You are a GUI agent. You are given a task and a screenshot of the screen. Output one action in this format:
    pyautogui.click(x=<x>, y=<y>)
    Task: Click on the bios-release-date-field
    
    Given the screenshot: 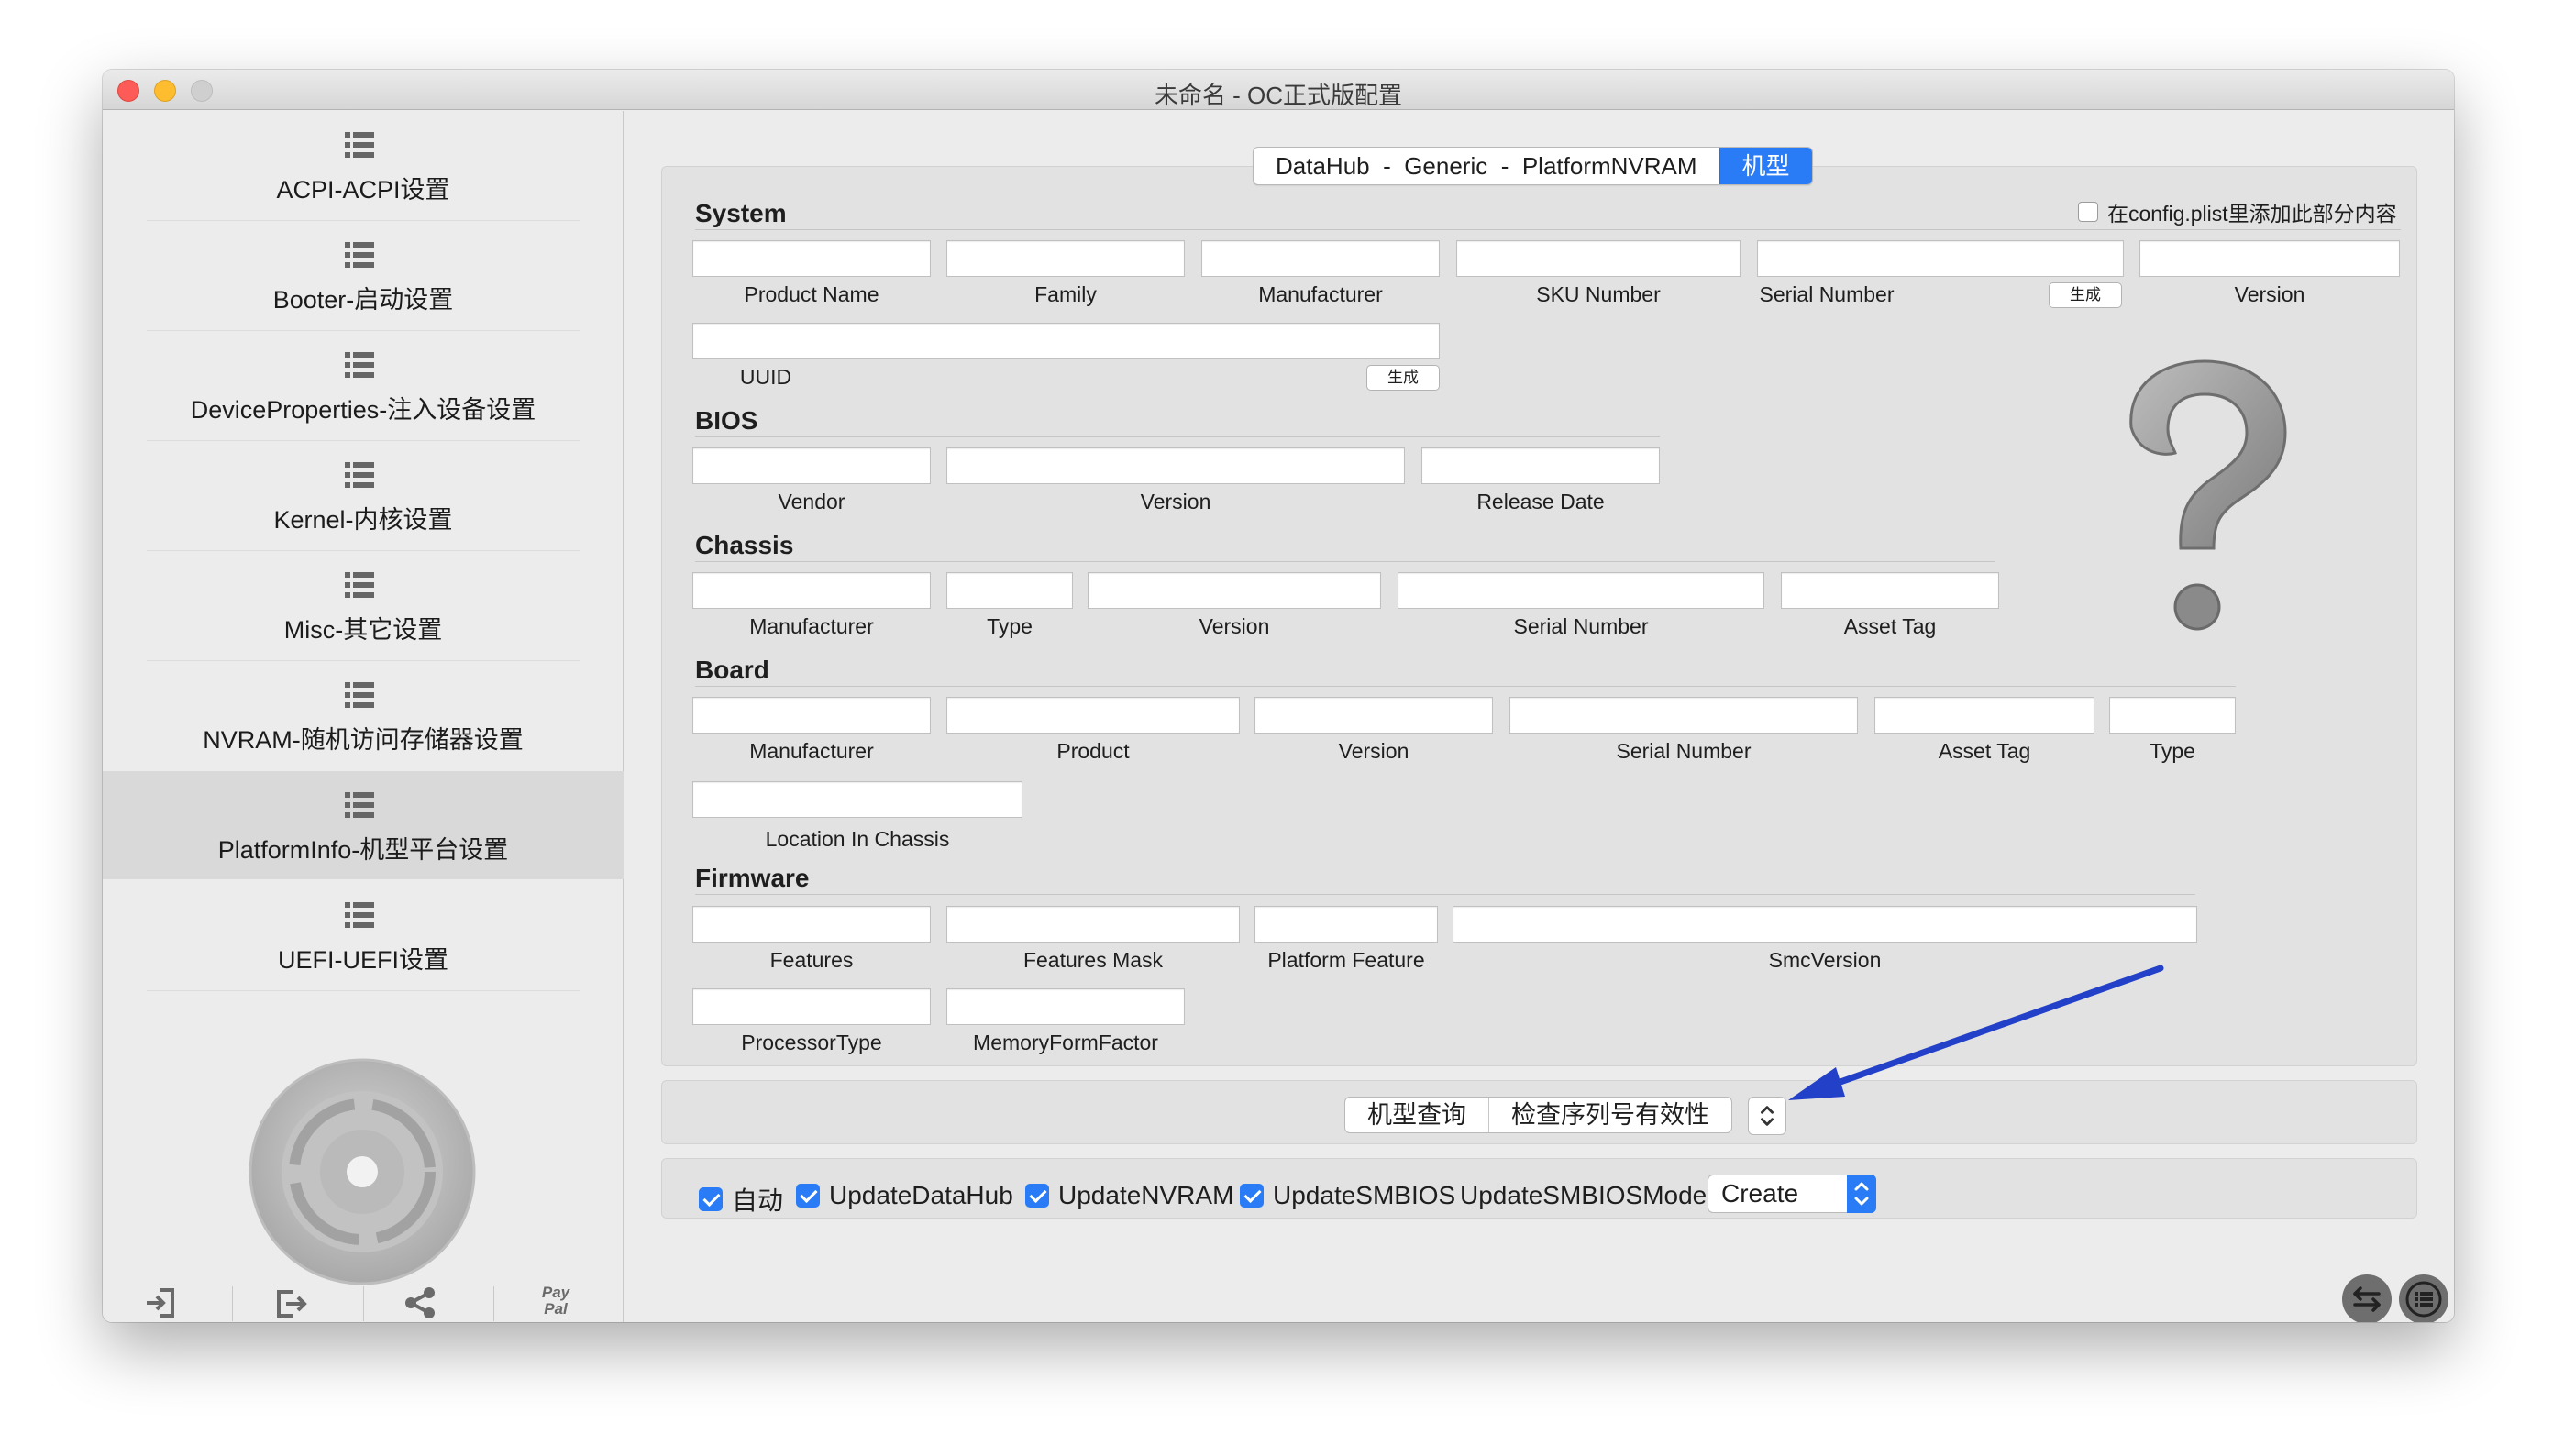 What is the action you would take?
    pyautogui.click(x=1540, y=465)
    